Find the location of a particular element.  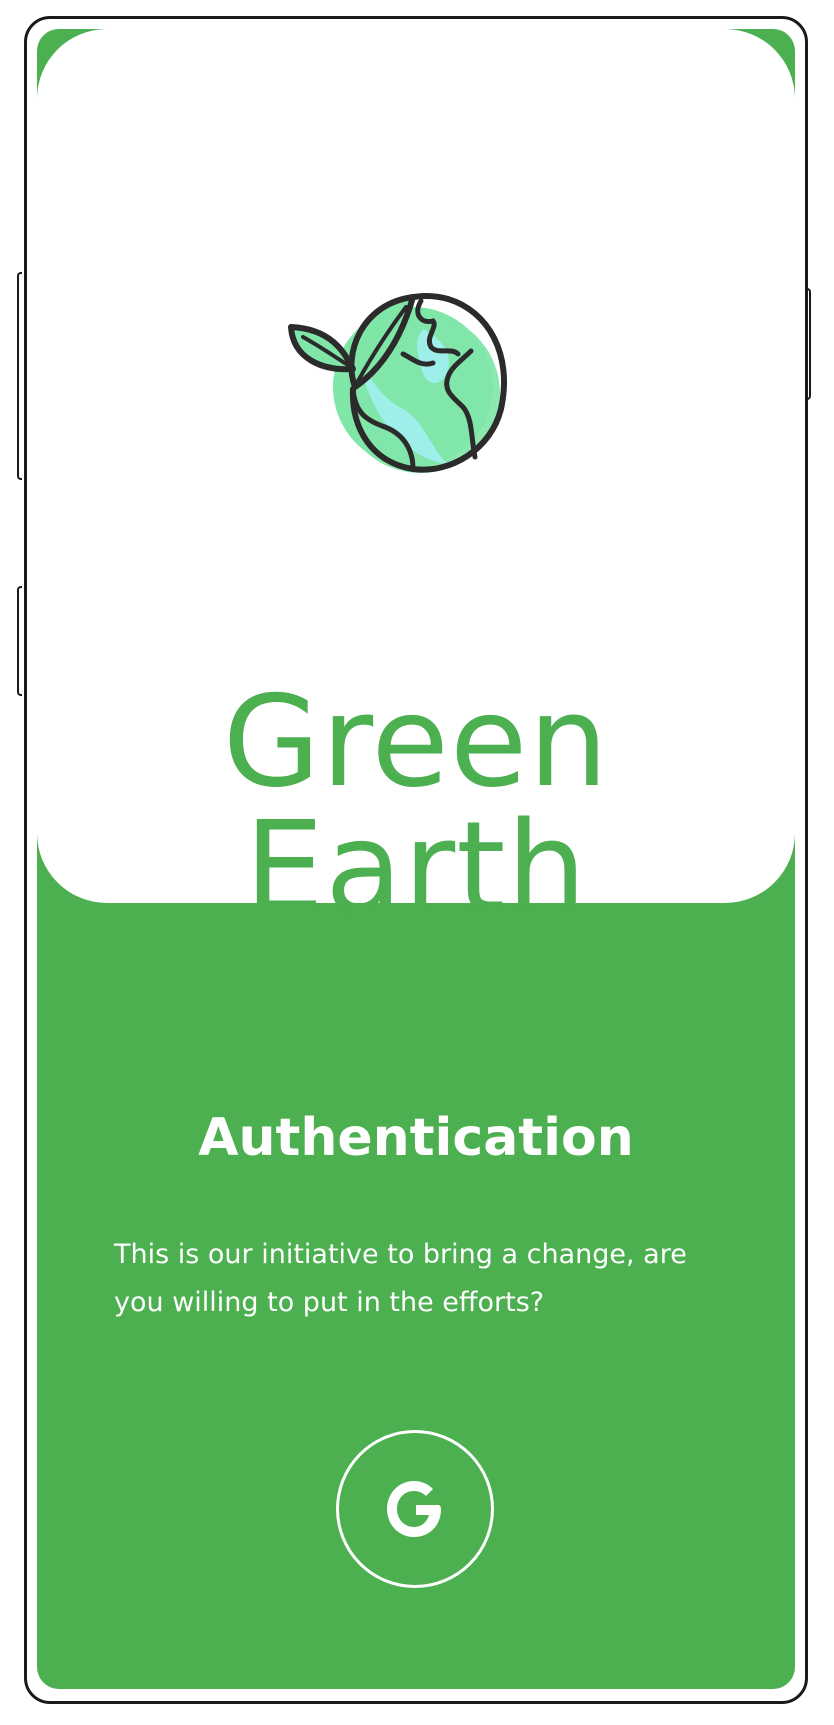

app-title: Green Earth is located at coordinates (416, 804).